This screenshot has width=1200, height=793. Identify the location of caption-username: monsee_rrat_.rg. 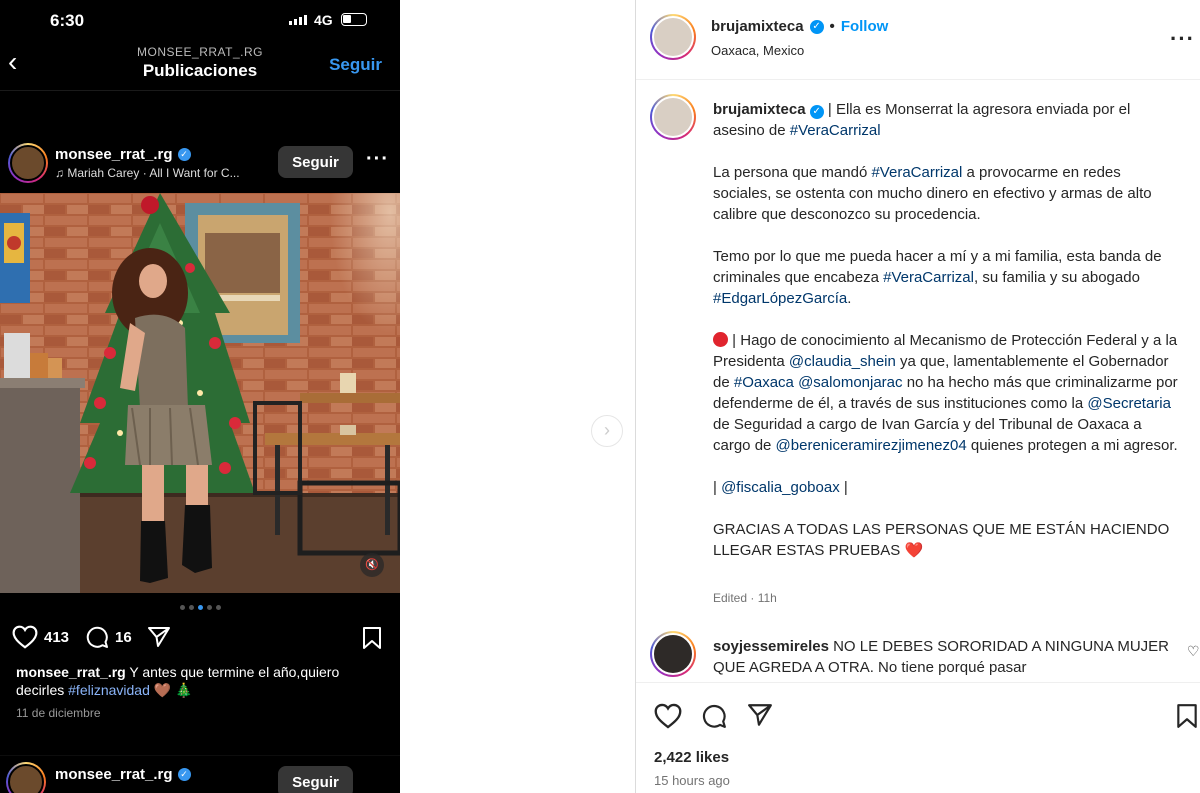
(71, 672).